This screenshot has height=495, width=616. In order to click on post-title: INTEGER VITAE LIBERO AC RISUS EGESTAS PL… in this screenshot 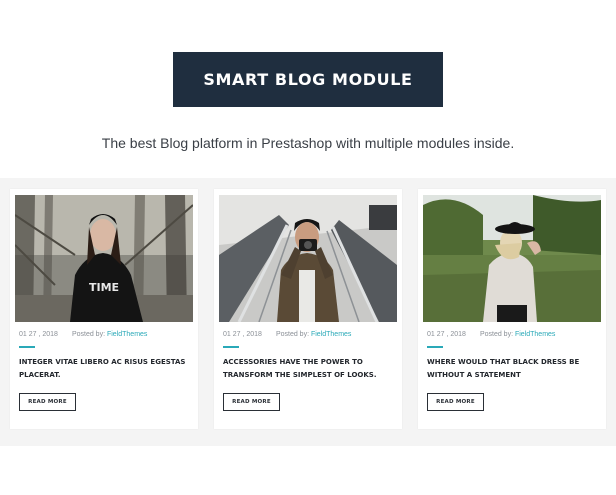, I will do `click(106, 369)`.